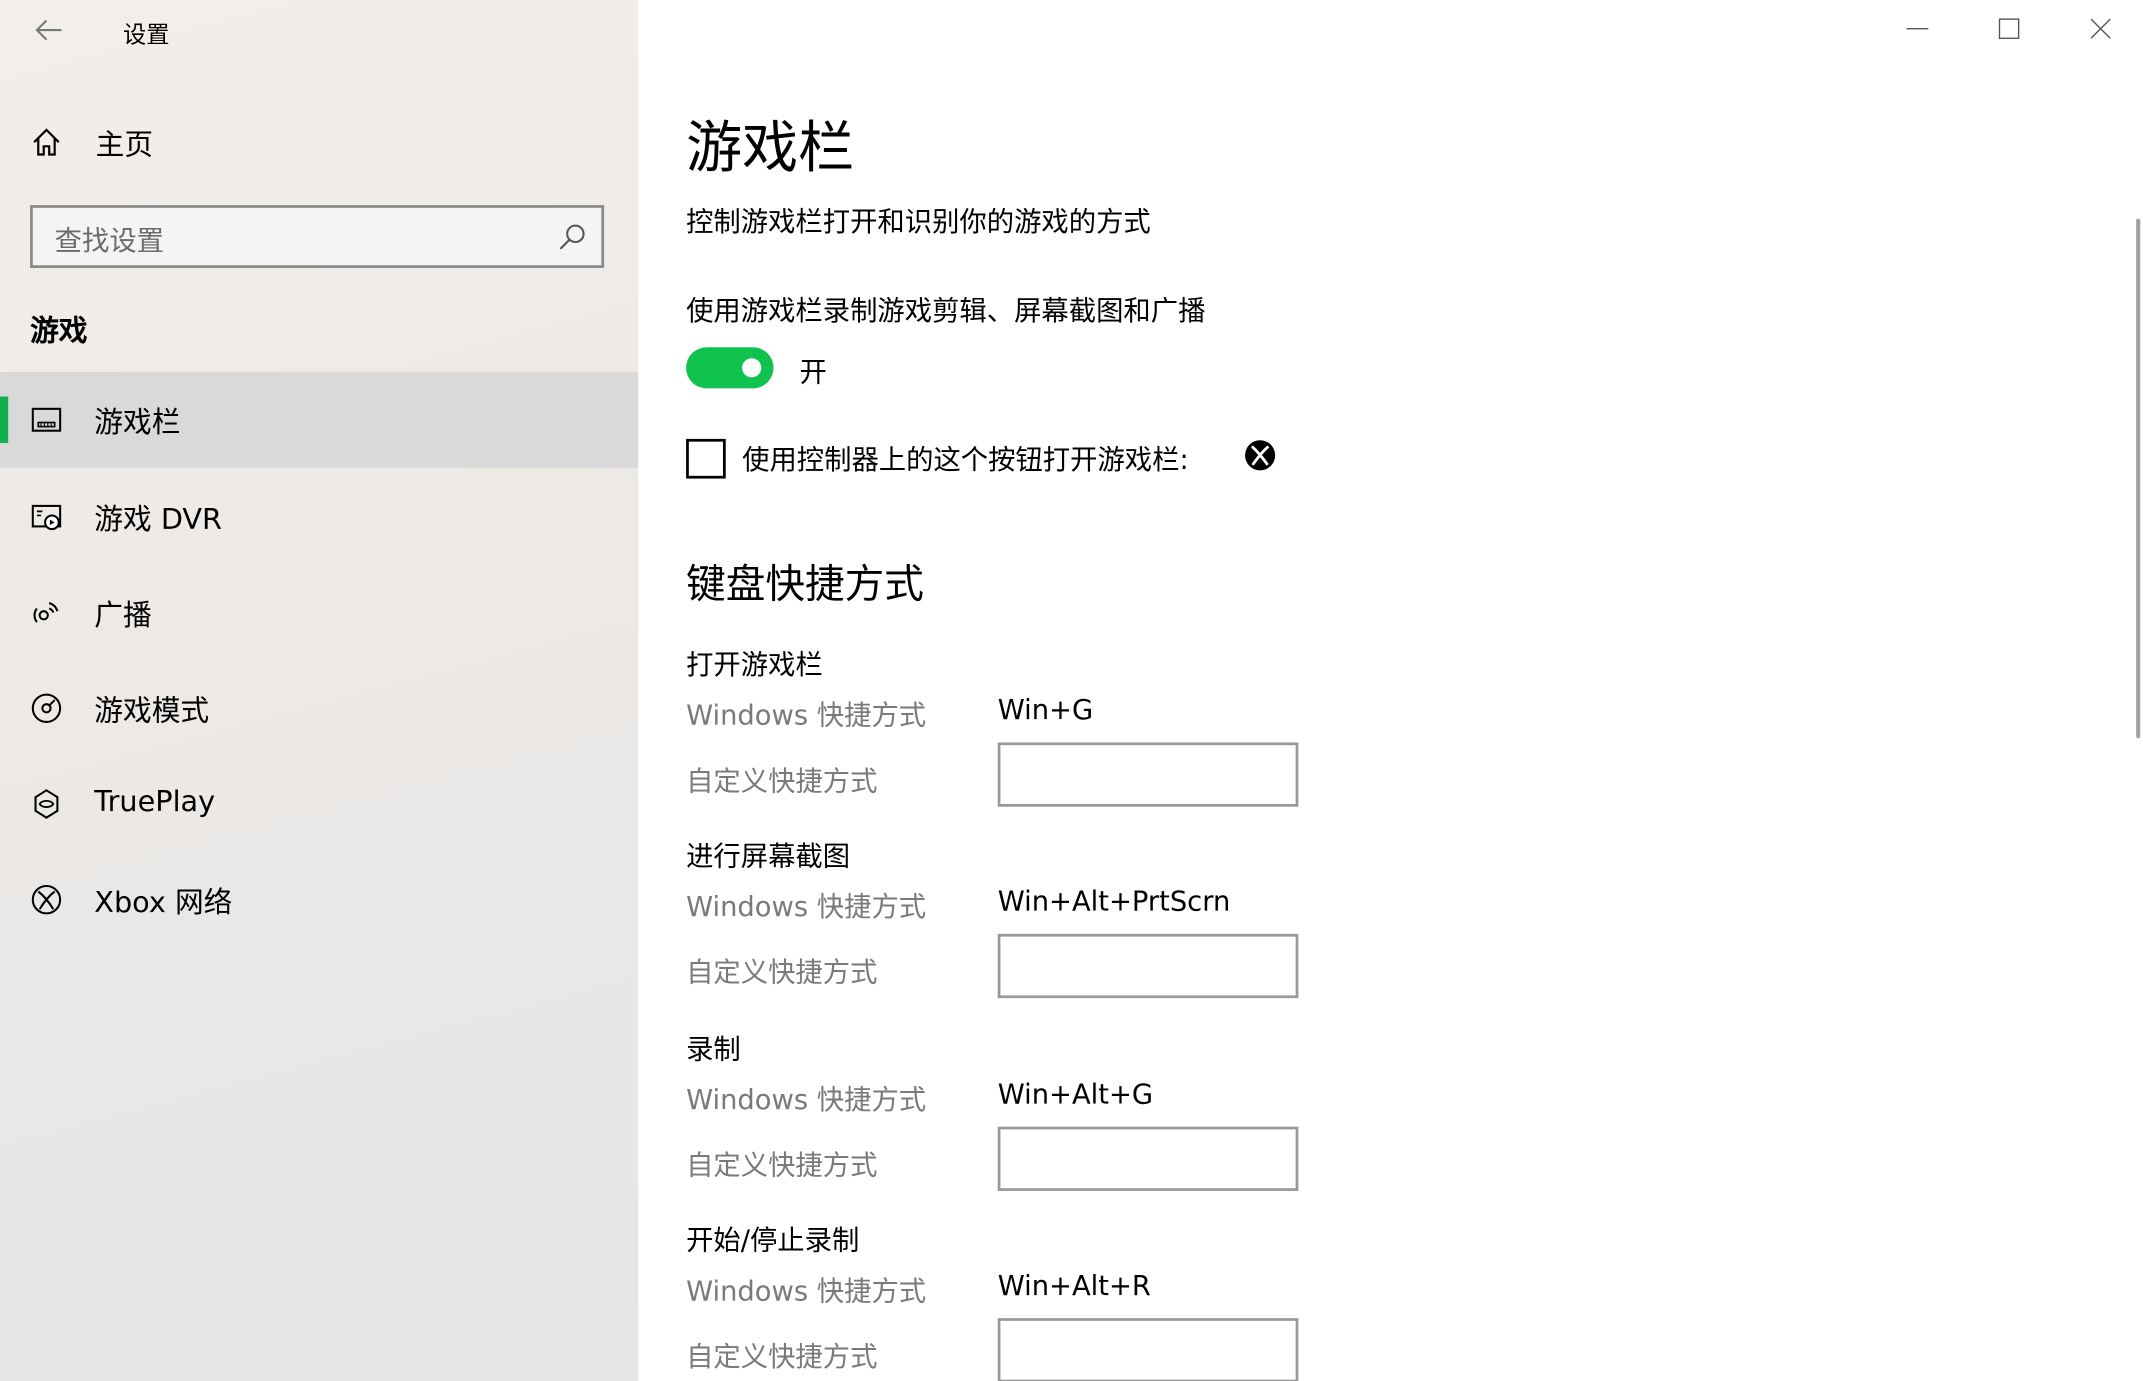 This screenshot has height=1381, width=2143. I want to click on sidebar-item-label: 广播, so click(123, 615).